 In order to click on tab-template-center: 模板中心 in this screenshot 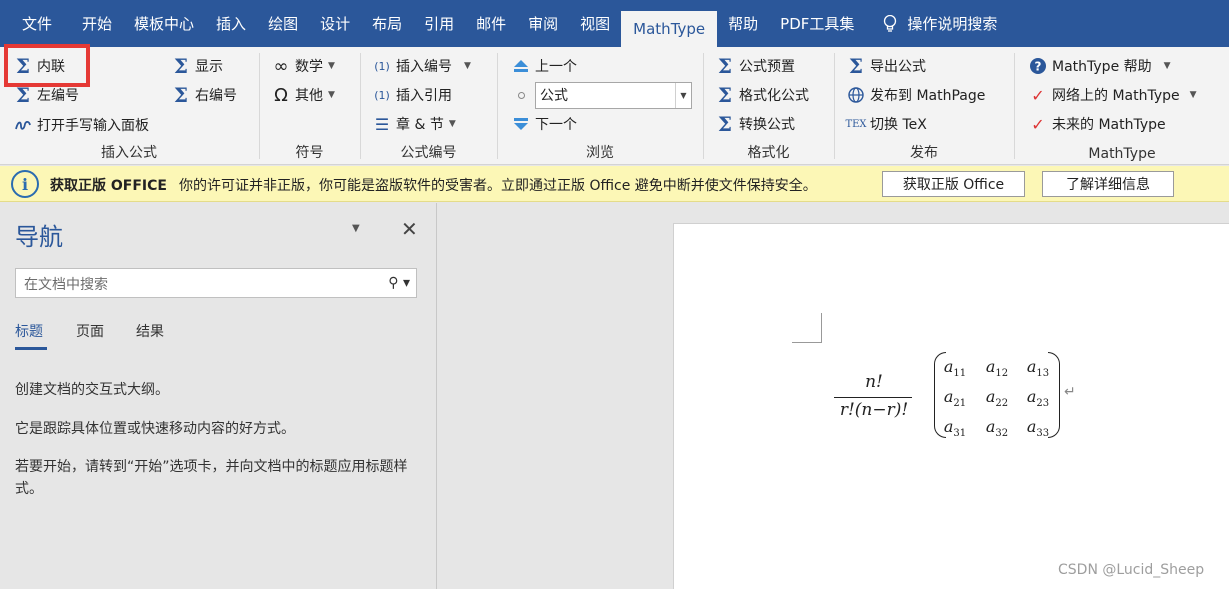, I will do `click(164, 23)`.